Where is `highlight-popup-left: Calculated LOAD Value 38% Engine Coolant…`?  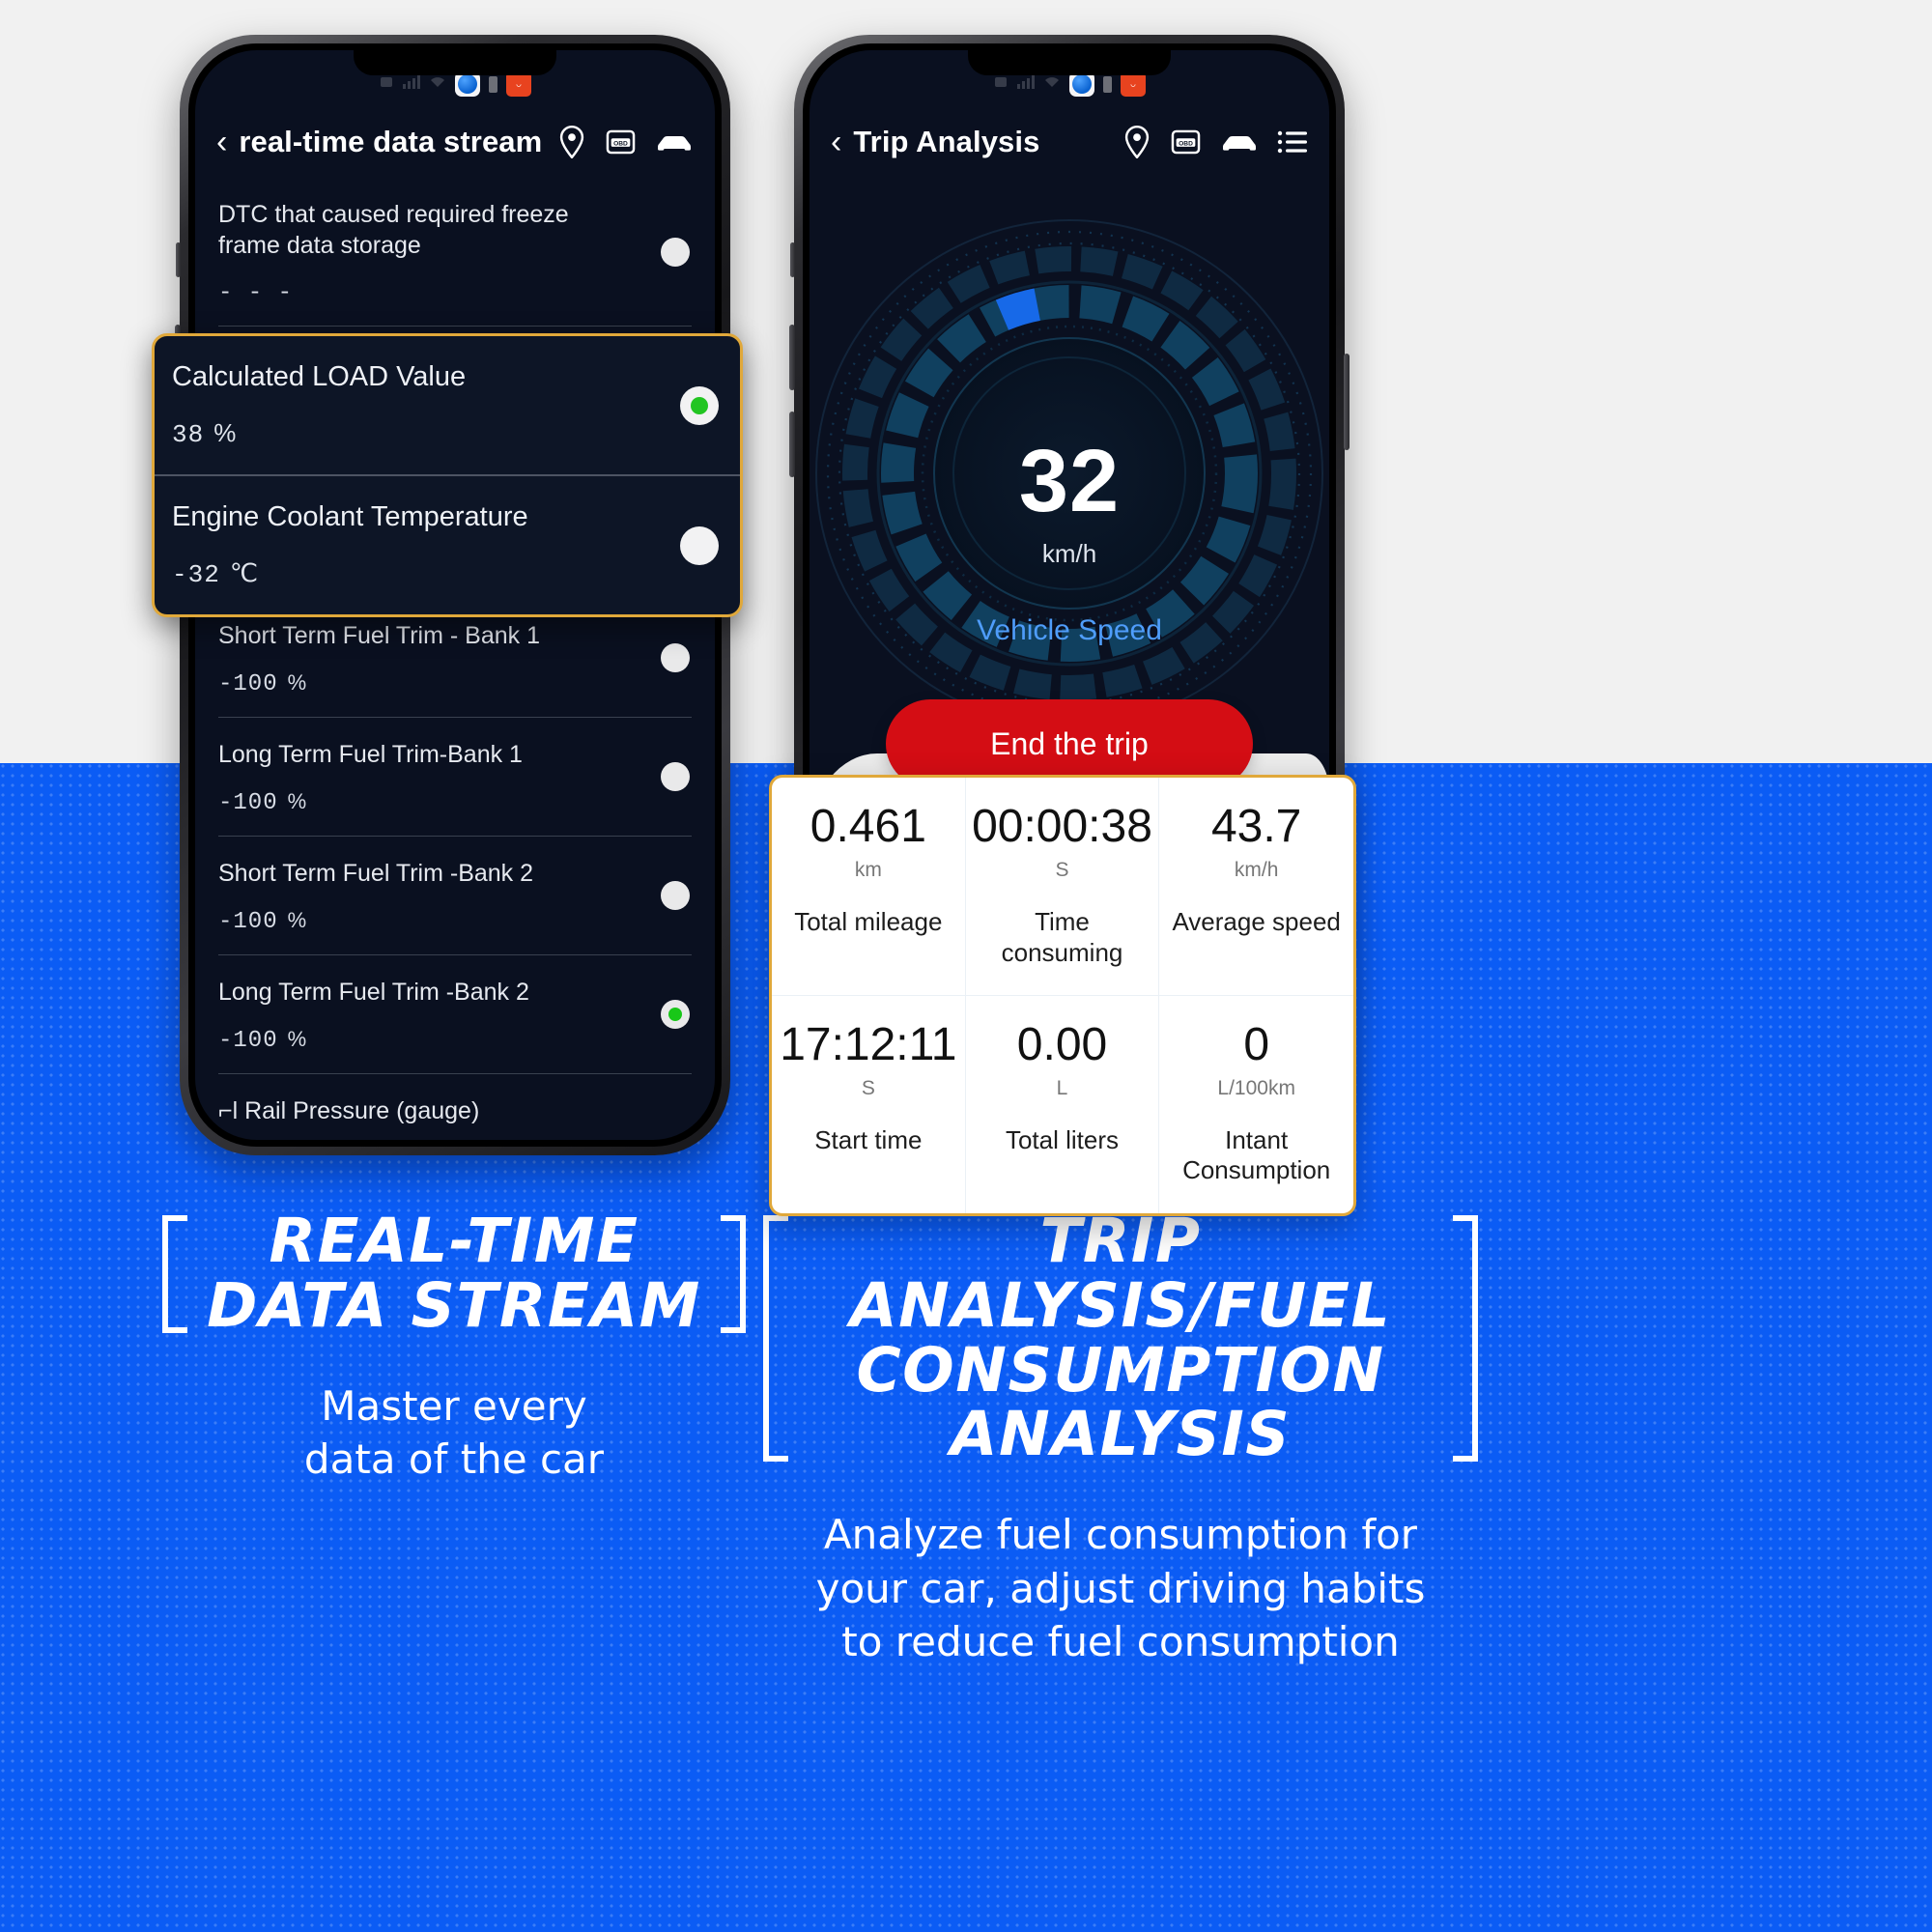 highlight-popup-left: Calculated LOAD Value 38% Engine Coolant… is located at coordinates (447, 475).